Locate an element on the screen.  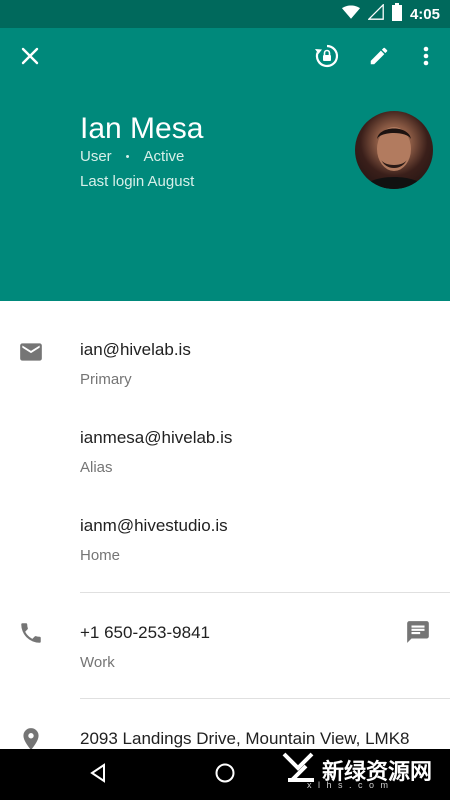
edit-button is located at coordinates (379, 58).